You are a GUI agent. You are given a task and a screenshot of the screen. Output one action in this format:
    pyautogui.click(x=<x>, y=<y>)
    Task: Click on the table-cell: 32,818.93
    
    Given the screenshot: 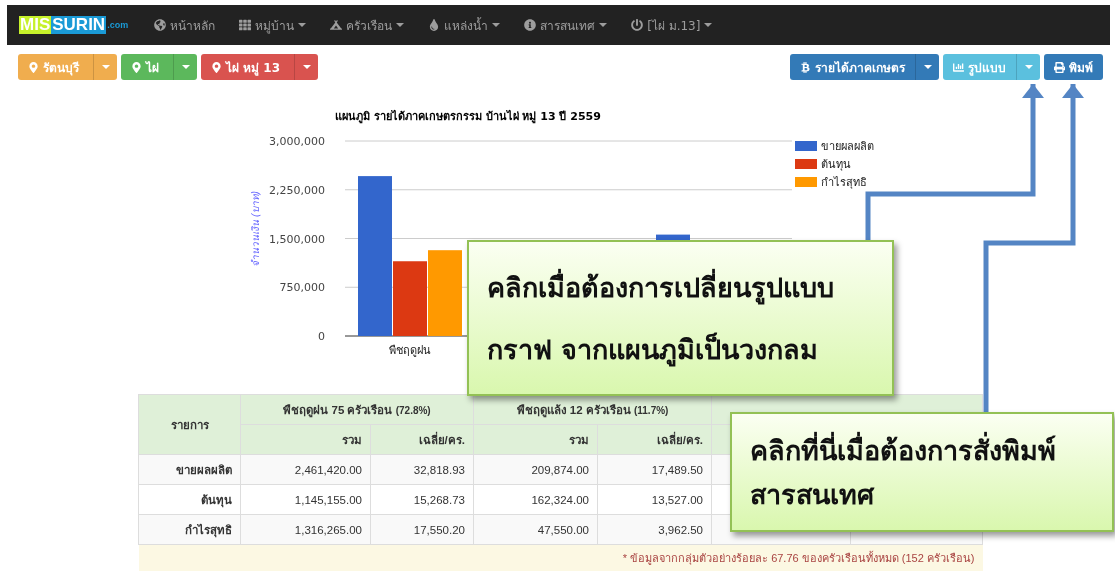 What is the action you would take?
    pyautogui.click(x=422, y=469)
    